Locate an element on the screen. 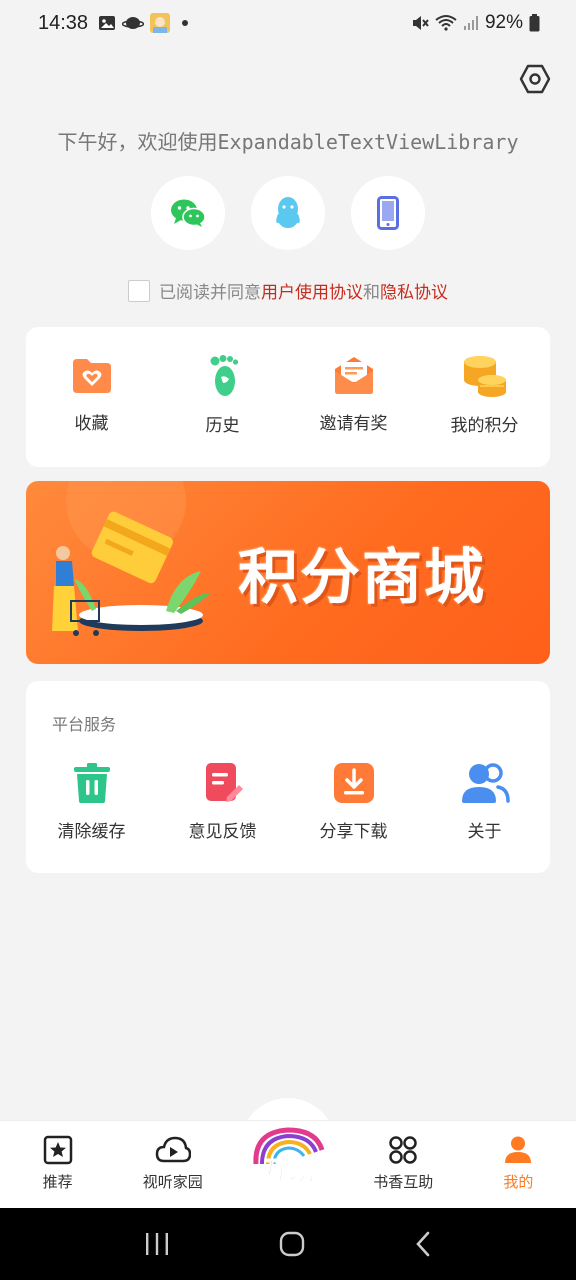 This screenshot has height=1280, width=576. about-button: 关于 is located at coordinates (484, 801).